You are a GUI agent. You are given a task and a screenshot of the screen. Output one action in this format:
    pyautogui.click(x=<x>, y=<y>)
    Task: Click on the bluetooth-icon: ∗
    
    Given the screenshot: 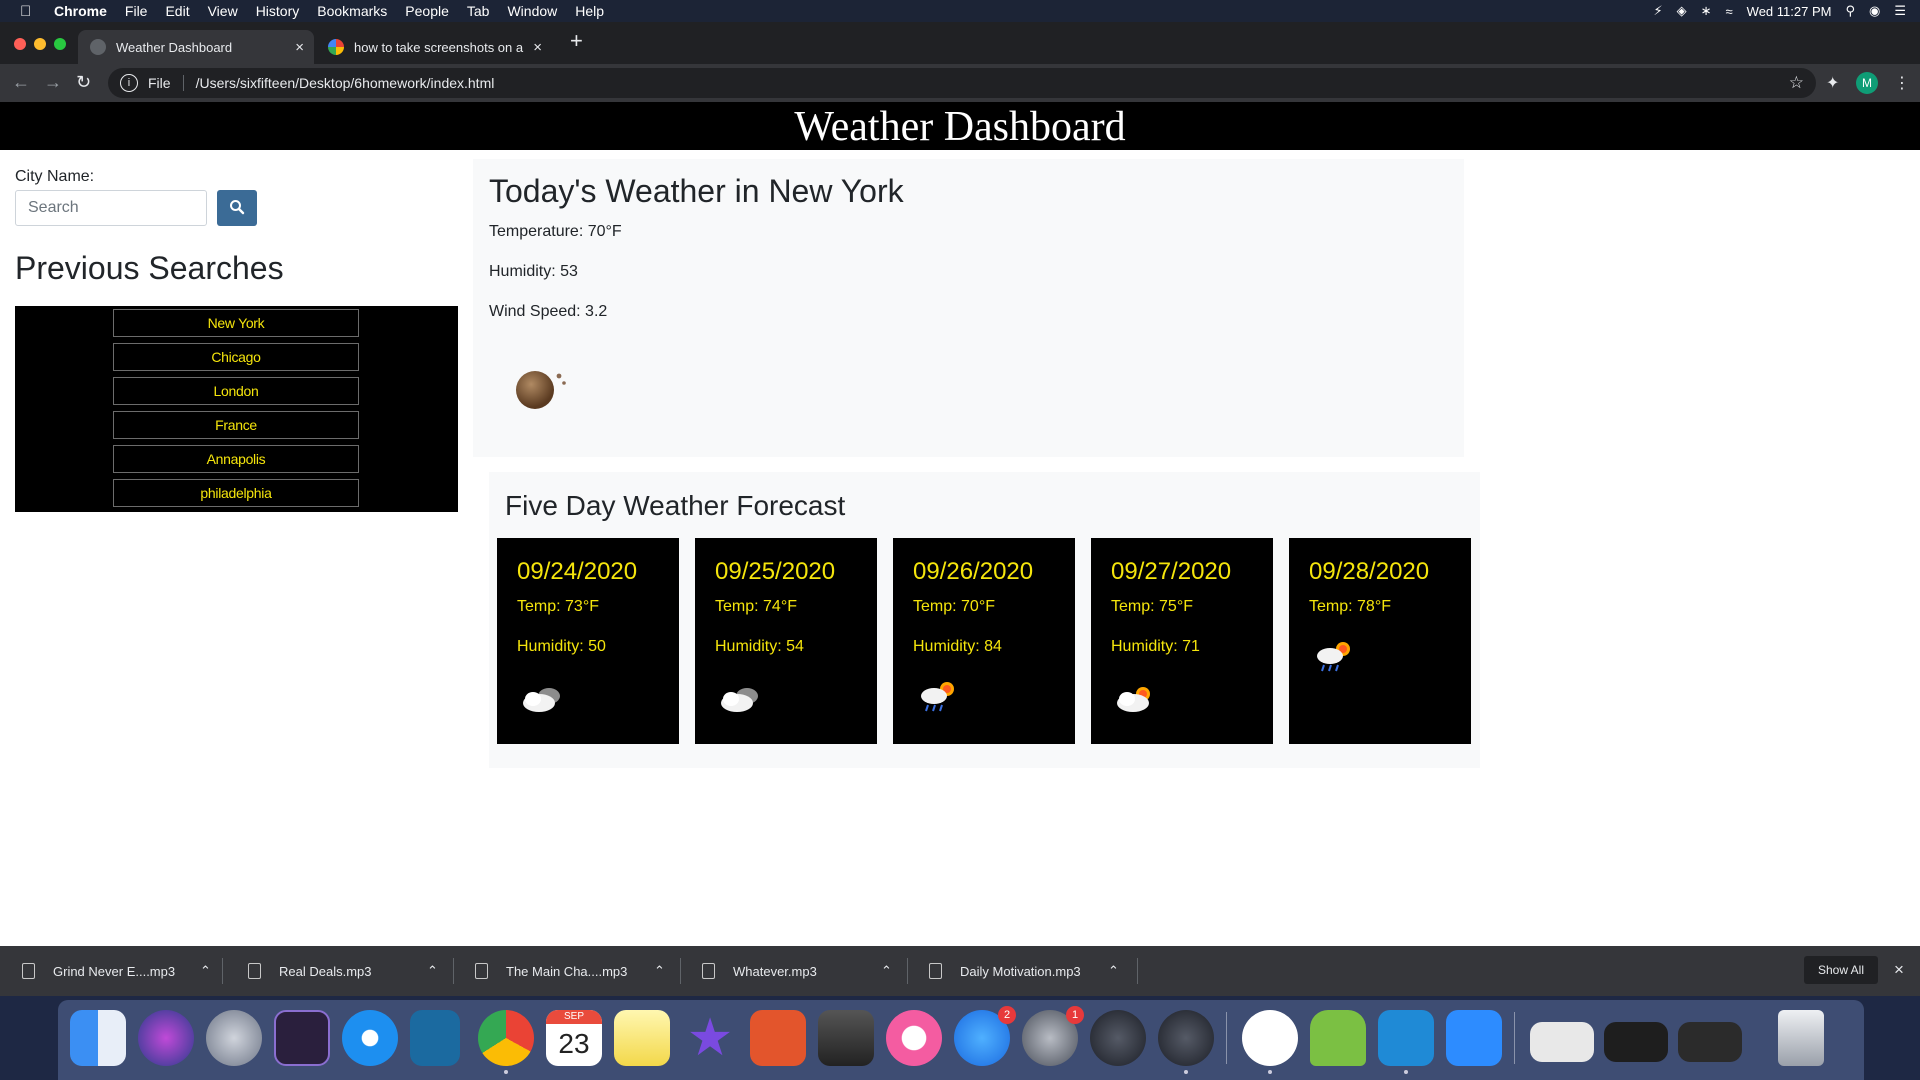 What is the action you would take?
    pyautogui.click(x=1706, y=11)
    